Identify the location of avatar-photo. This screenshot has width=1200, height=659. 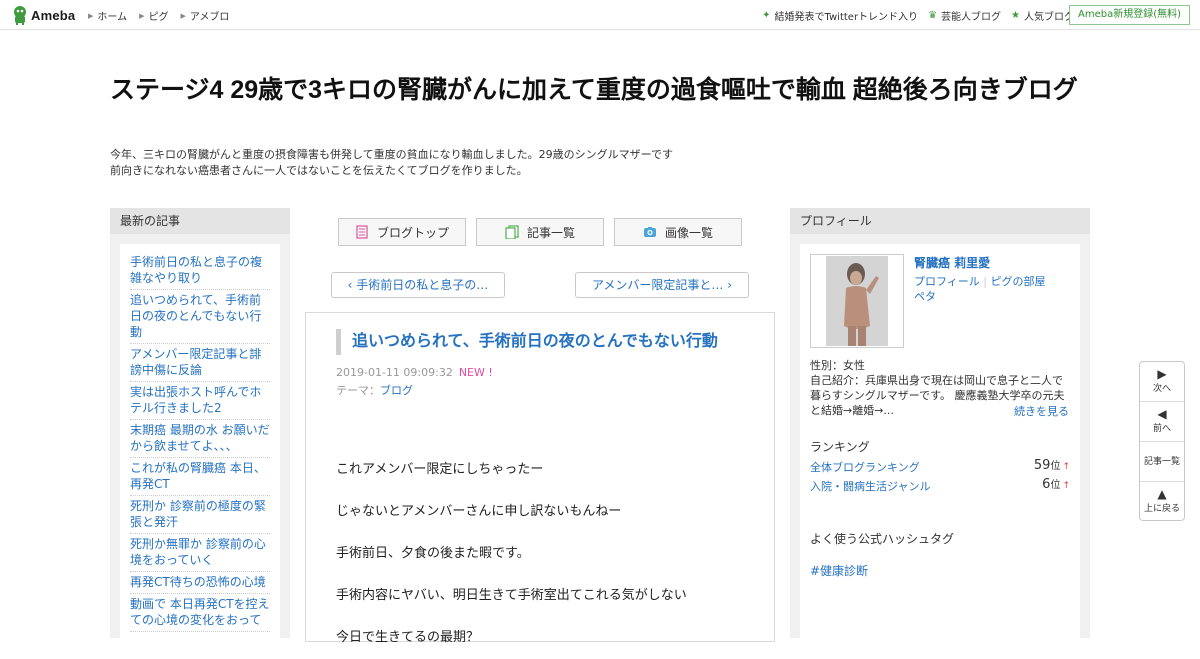
(857, 301).